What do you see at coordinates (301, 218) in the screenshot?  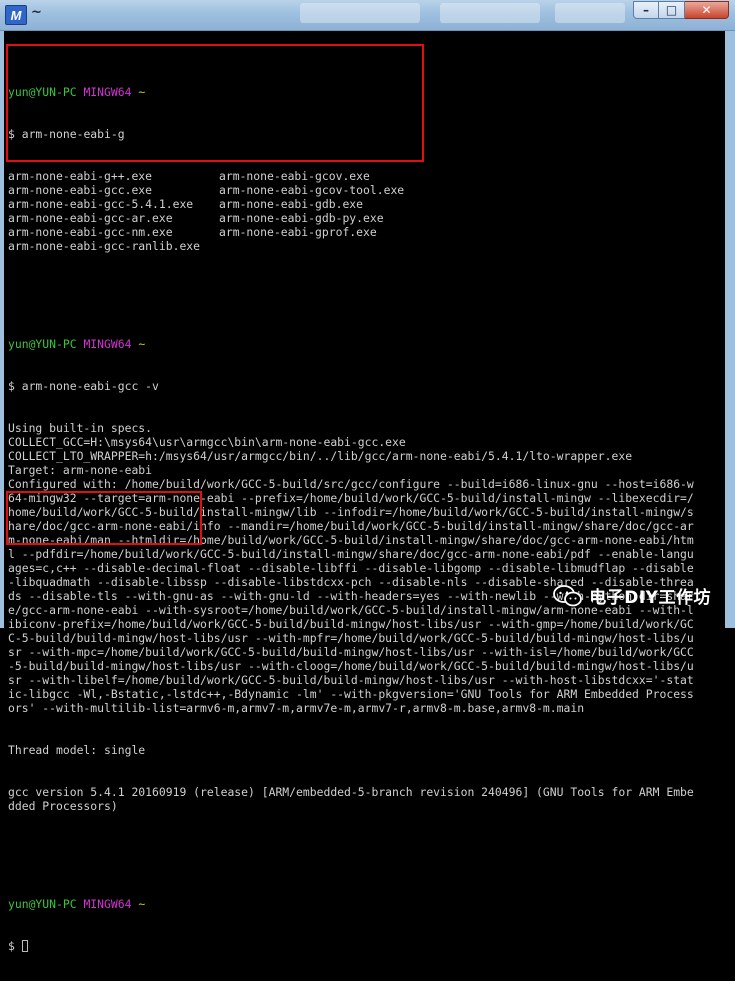 I see `completion-item: arm-none-eabi-gdb-py.exe` at bounding box center [301, 218].